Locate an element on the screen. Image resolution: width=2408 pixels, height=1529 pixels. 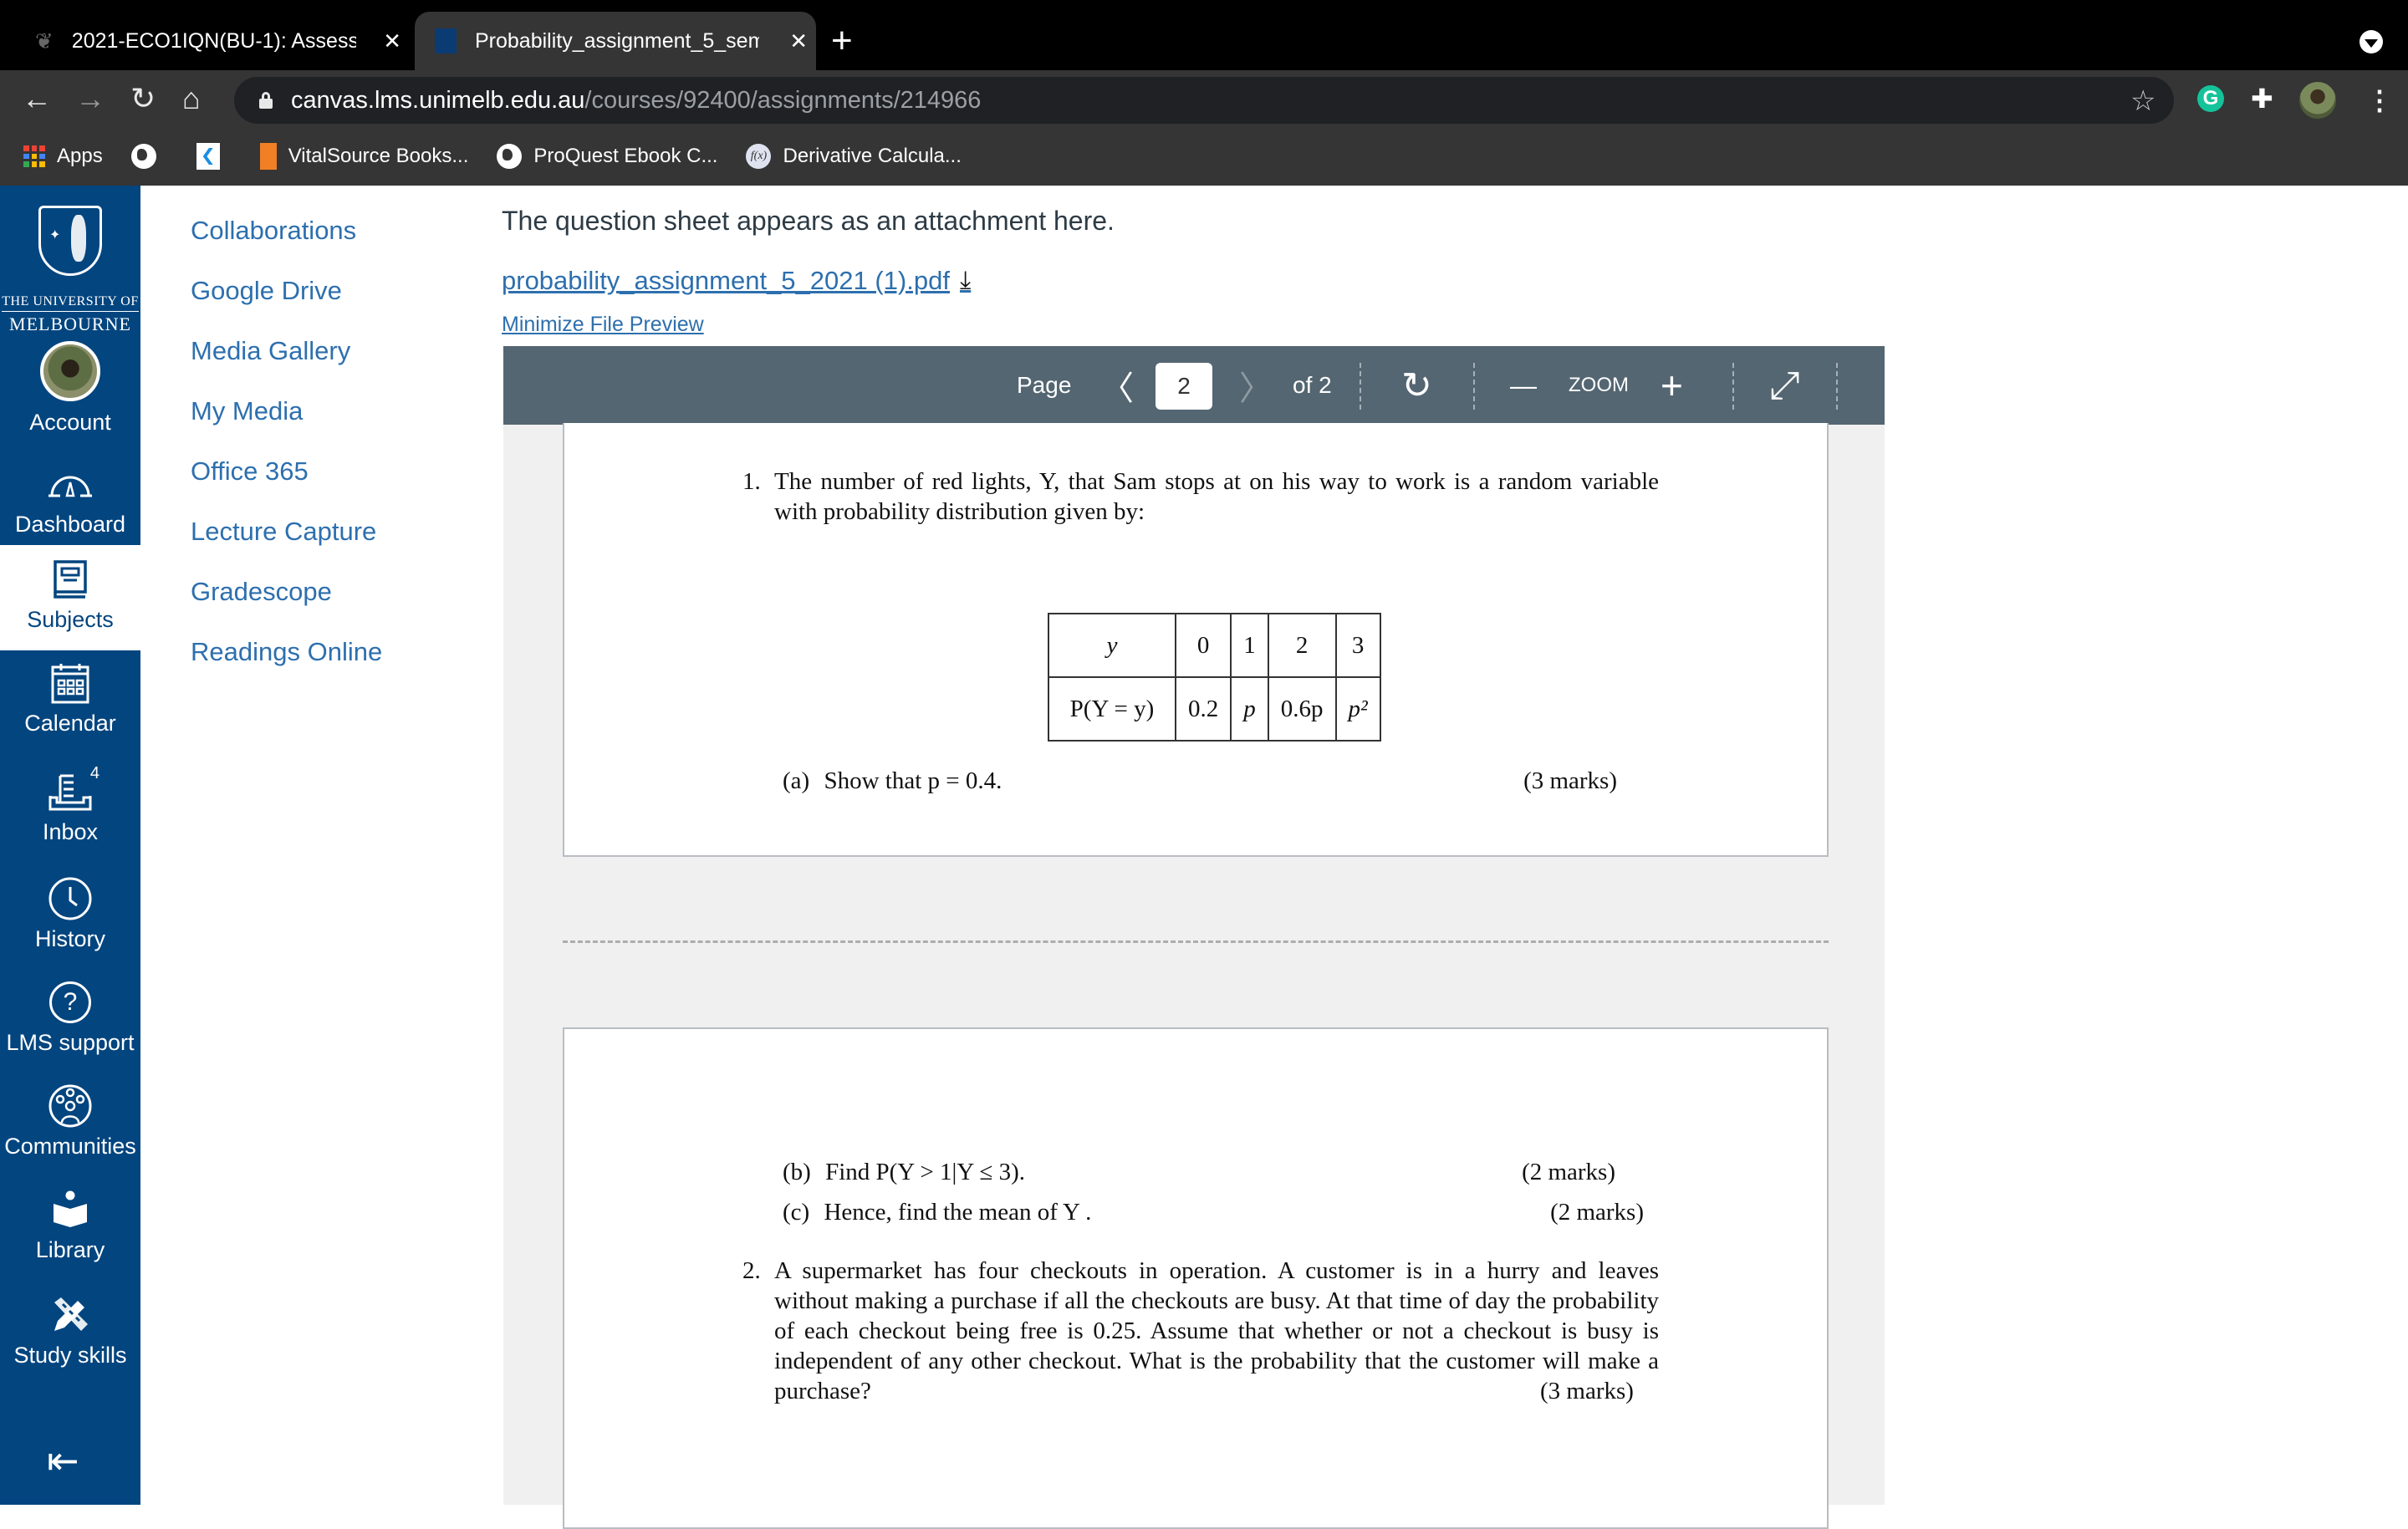
inbox-icon: 4 is located at coordinates (74, 789).